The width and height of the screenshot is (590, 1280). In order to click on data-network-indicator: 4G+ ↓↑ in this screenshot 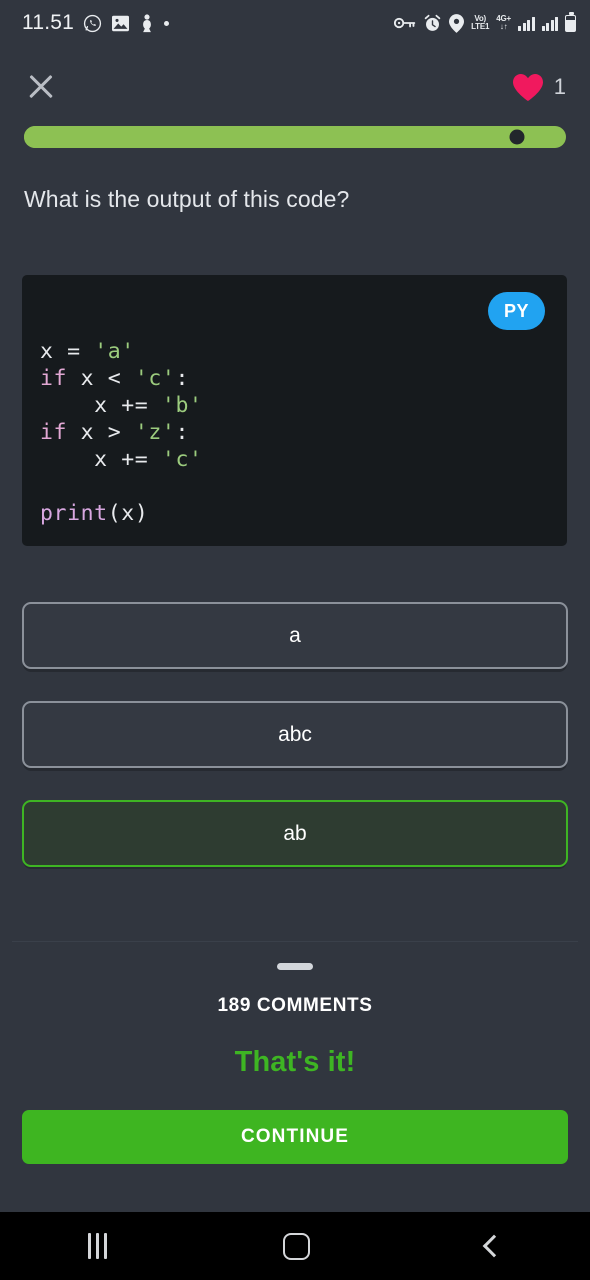, I will do `click(503, 23)`.